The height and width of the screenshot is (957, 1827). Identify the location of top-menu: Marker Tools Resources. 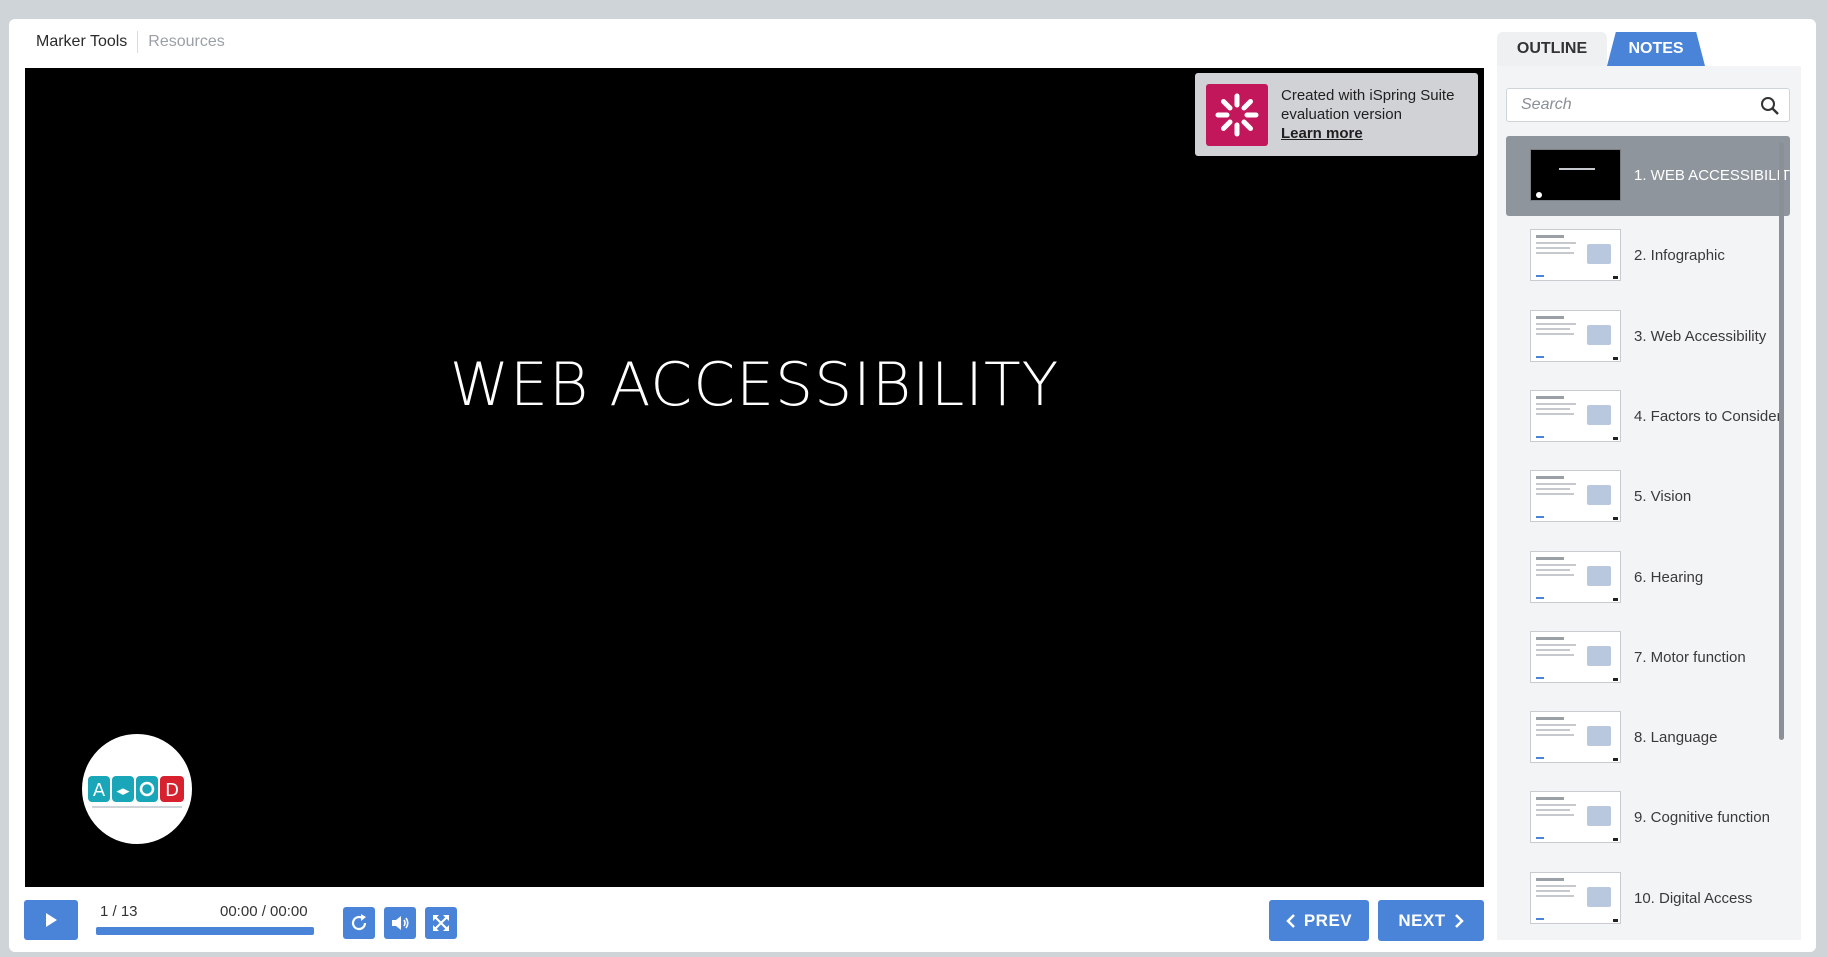
(130, 42).